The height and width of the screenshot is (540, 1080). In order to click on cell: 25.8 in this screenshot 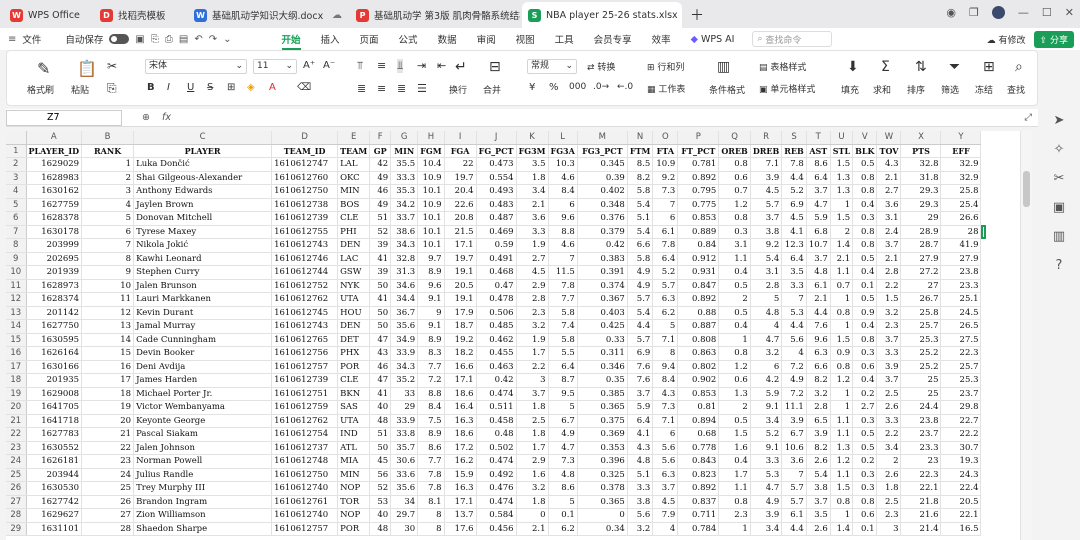, I will do `click(921, 313)`.